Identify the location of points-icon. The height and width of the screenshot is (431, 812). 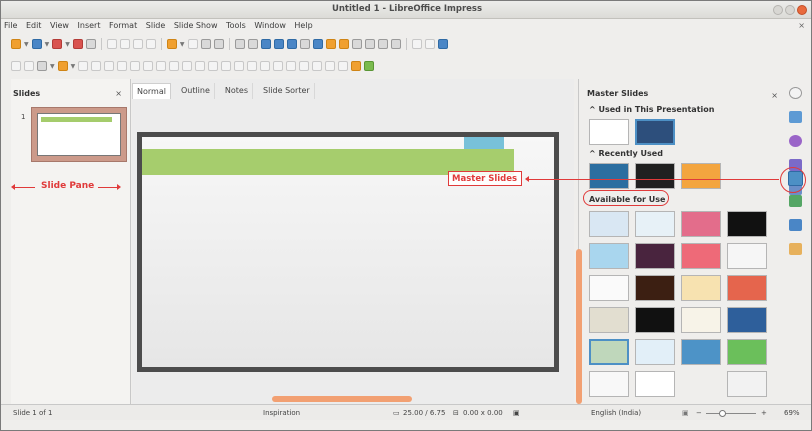
(252, 66).